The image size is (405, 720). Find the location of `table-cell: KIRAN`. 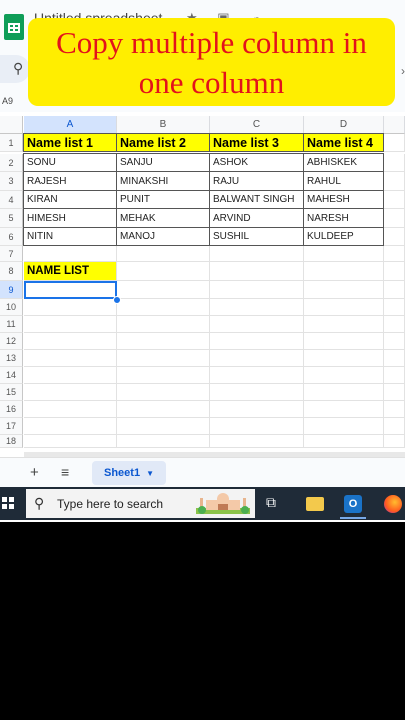

table-cell: KIRAN is located at coordinates (70, 199).